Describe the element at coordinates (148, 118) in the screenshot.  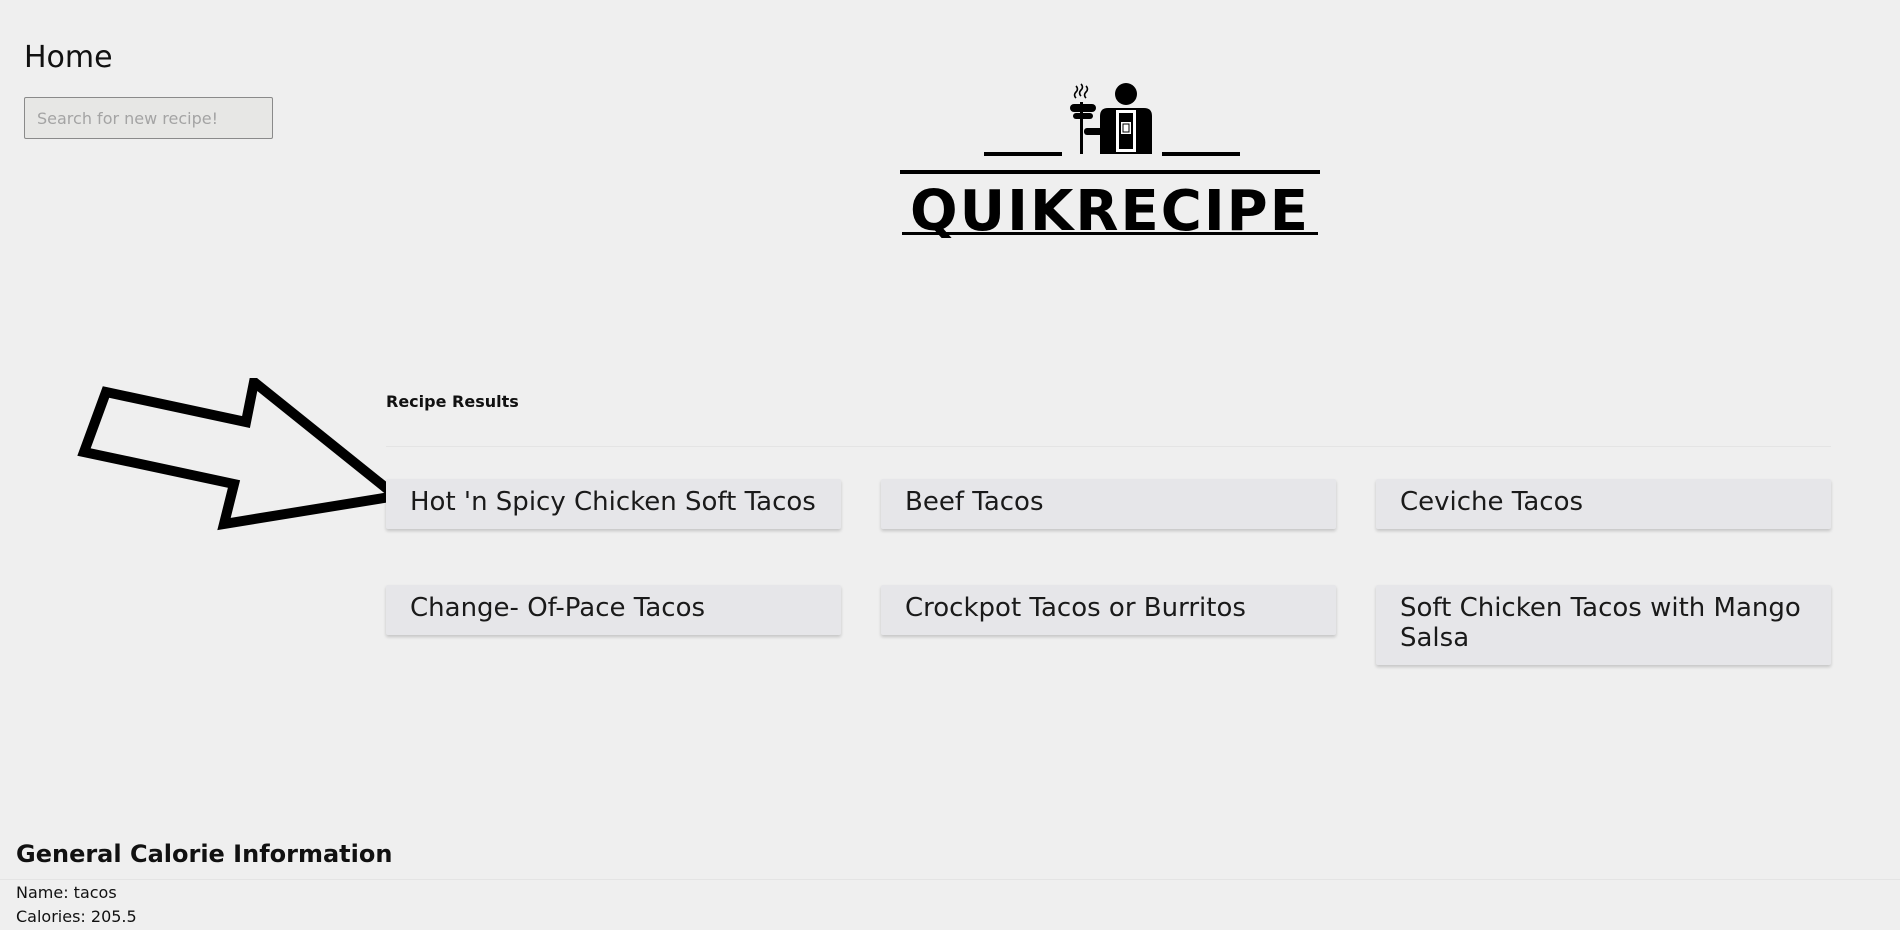
I see `recipe-search-input` at that location.